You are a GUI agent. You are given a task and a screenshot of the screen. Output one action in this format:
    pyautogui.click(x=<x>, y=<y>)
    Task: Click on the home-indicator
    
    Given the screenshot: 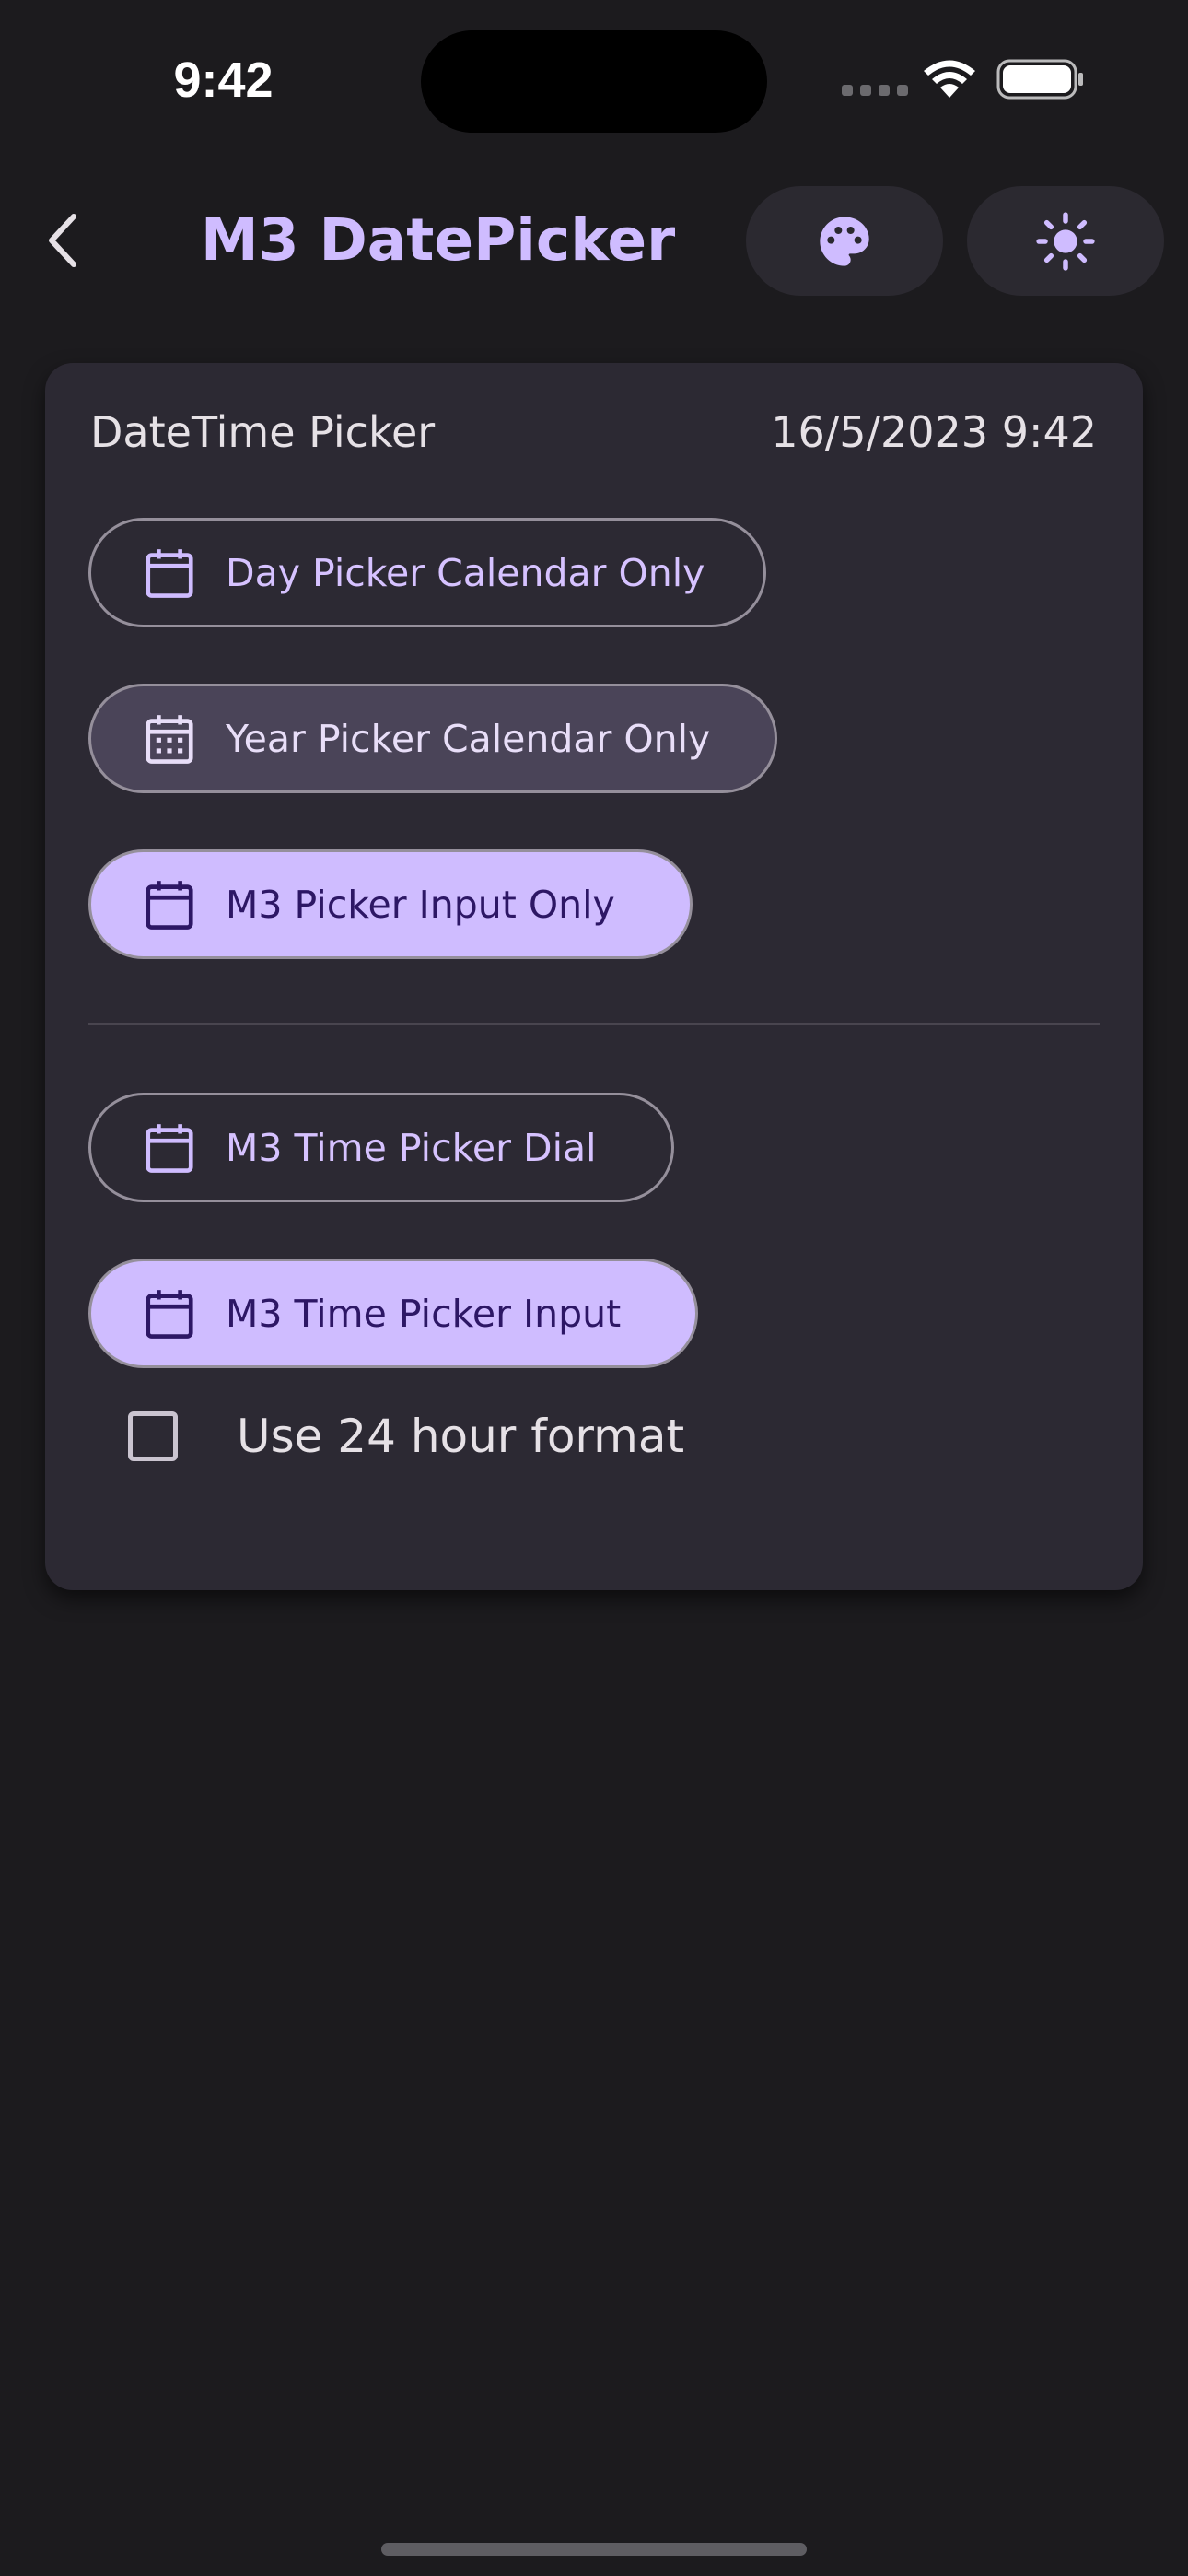 What is the action you would take?
    pyautogui.click(x=594, y=2549)
    